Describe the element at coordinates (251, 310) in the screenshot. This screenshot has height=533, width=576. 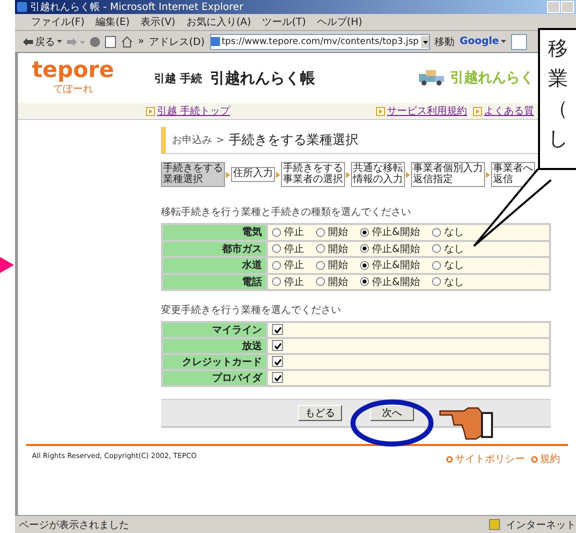
I see `section-label: 変更手続きを行う業種を選んでください` at that location.